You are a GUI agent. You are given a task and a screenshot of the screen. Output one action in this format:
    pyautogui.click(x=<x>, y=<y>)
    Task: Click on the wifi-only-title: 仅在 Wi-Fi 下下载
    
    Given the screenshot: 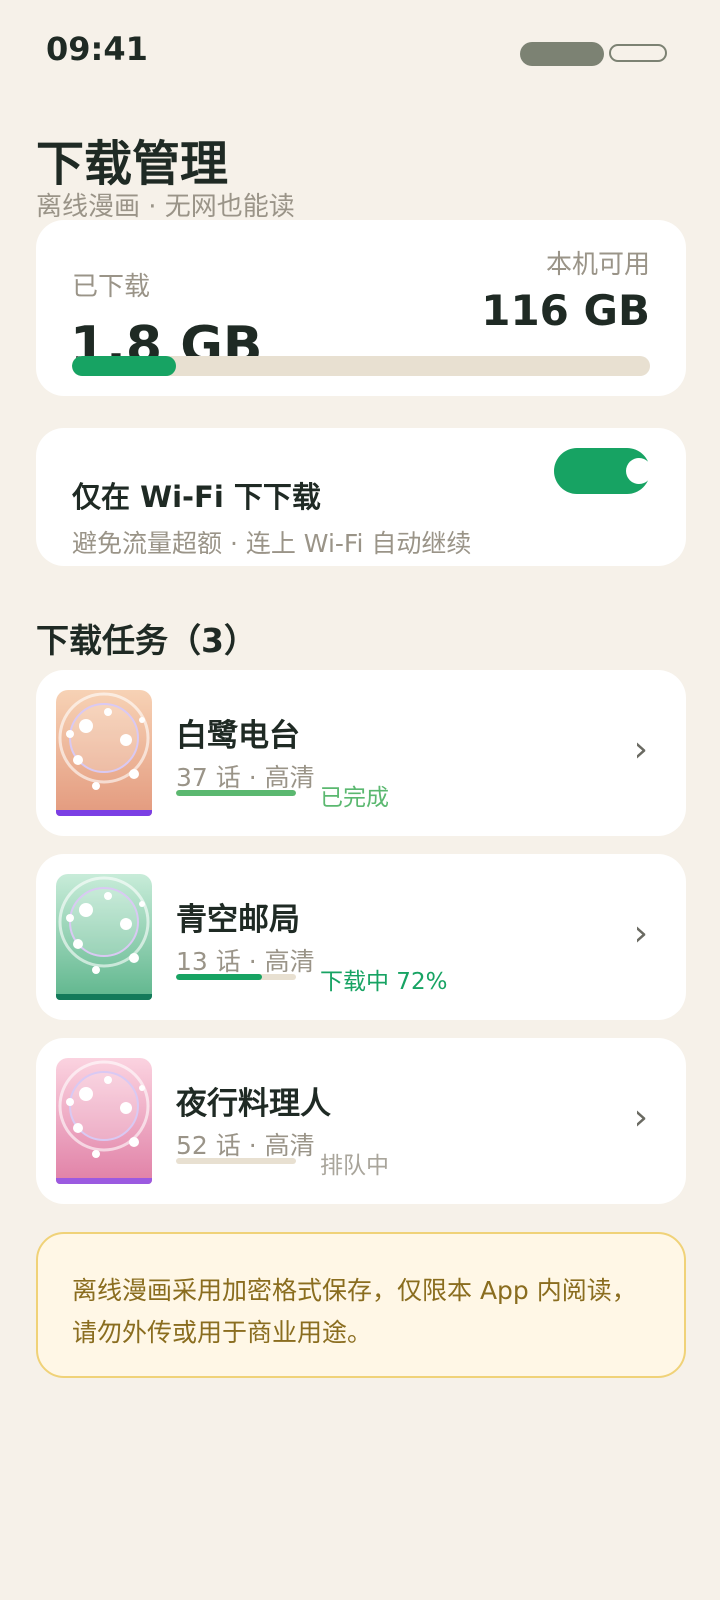 What is the action you would take?
    pyautogui.click(x=196, y=497)
    